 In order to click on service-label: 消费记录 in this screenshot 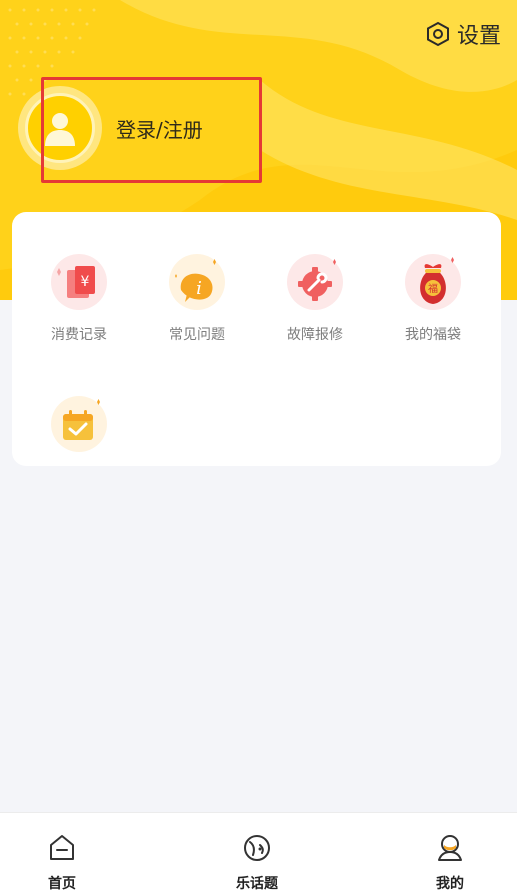, I will do `click(79, 335)`.